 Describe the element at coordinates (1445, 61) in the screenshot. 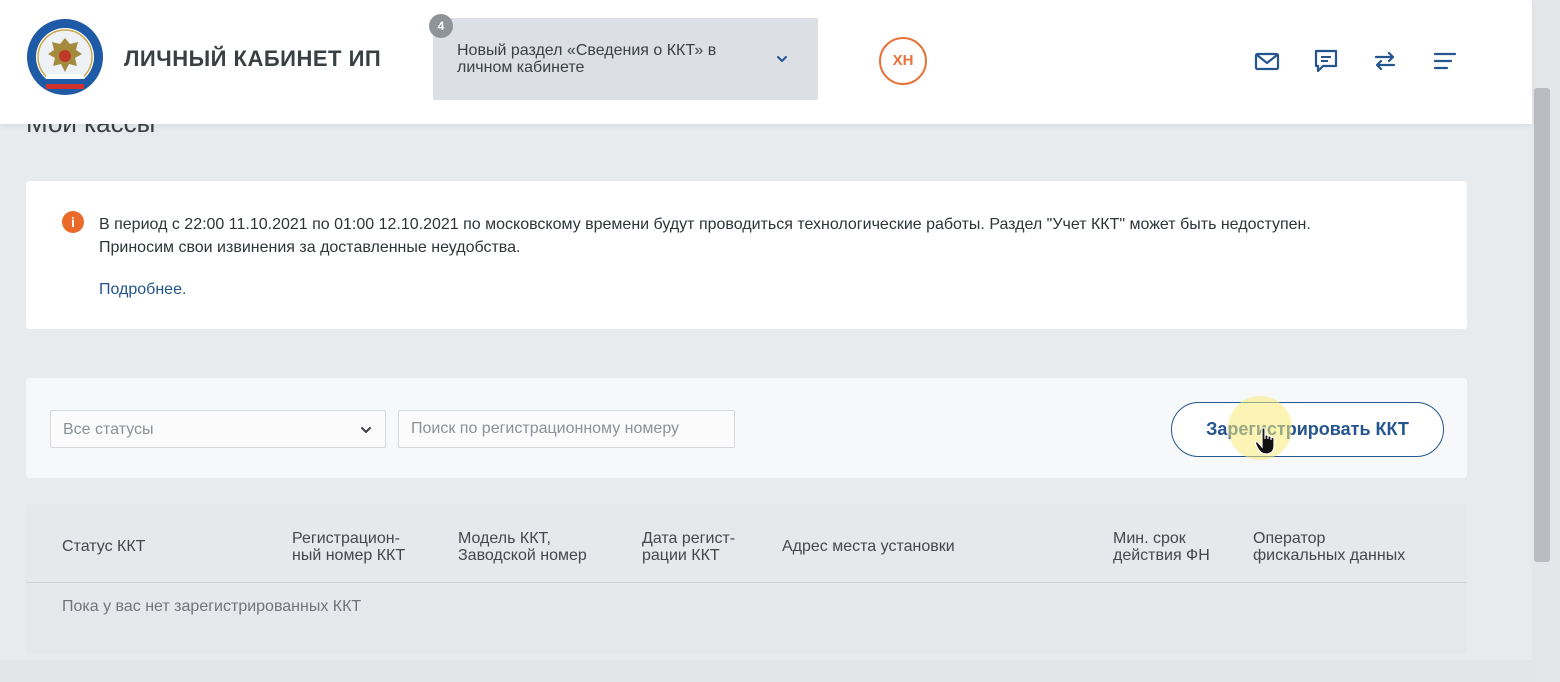

I see `menu-icon` at that location.